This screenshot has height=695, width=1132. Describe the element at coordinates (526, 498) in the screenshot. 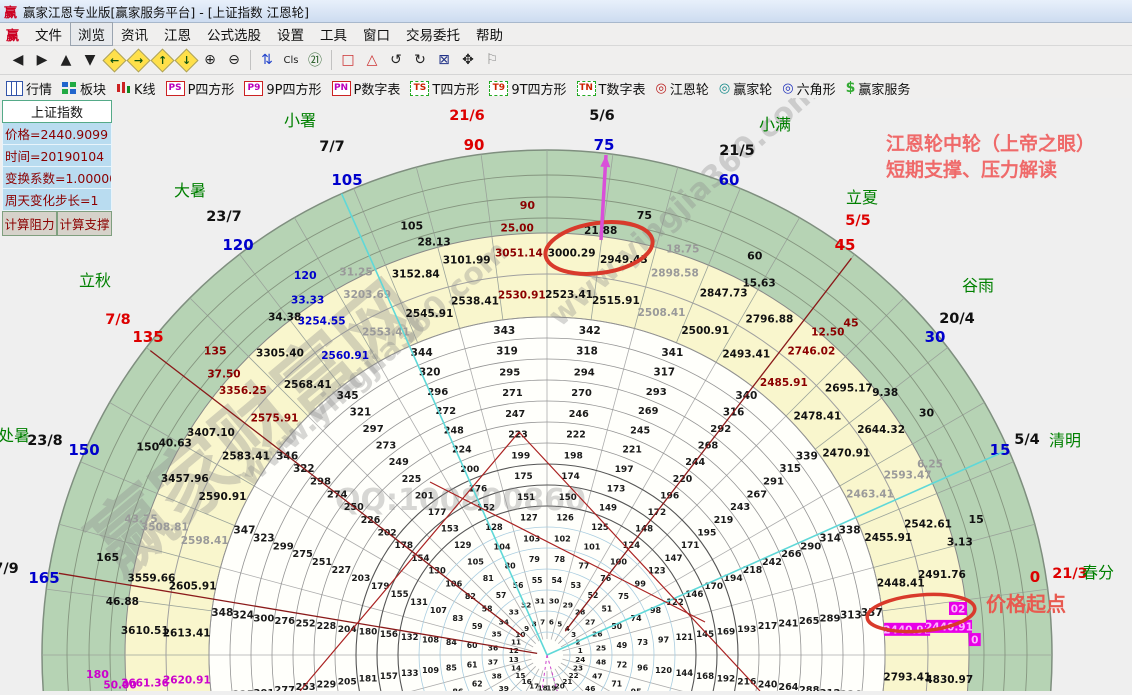

I see `spiral-number: 151` at that location.